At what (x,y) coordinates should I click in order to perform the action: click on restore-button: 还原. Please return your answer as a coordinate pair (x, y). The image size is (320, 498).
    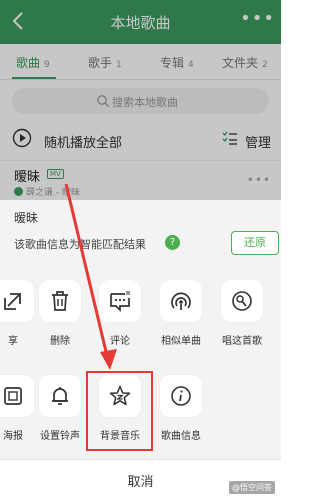
    Looking at the image, I should click on (255, 243).